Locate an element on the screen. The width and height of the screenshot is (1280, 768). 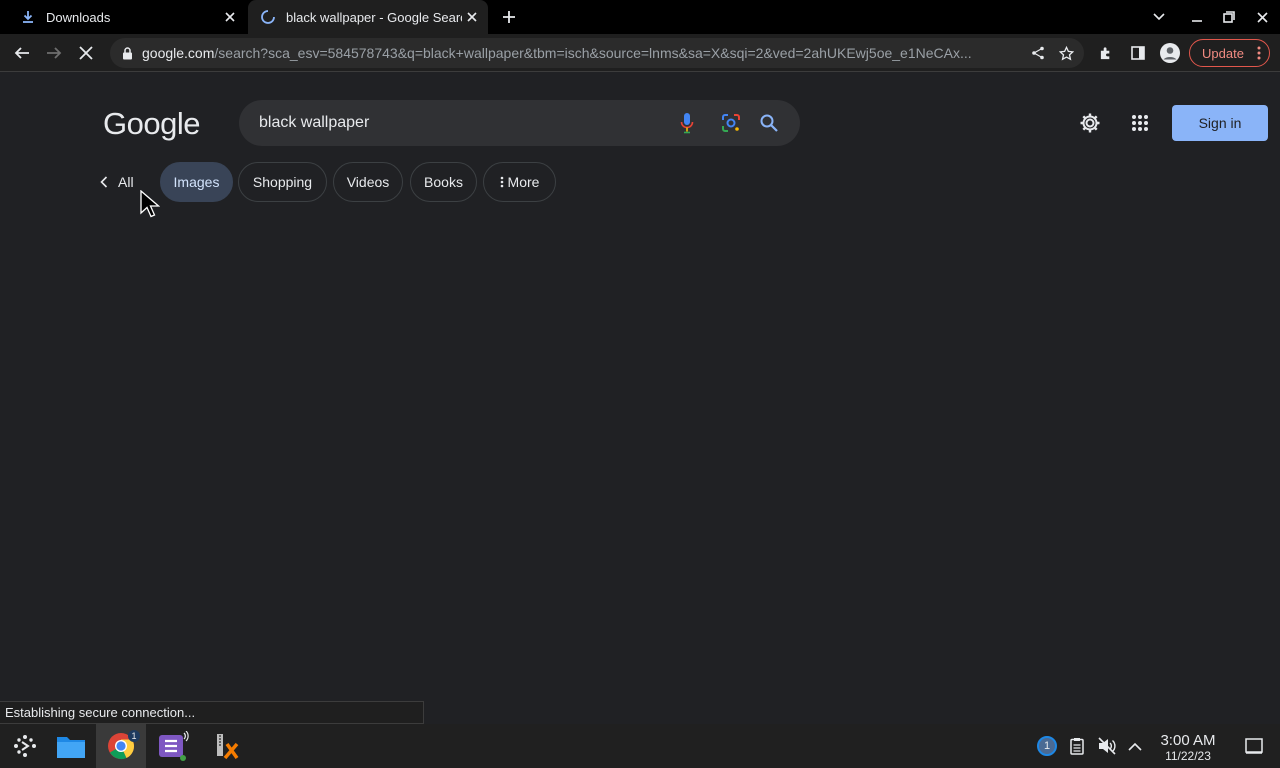
mouse-cursor-icon is located at coordinates (150, 206).